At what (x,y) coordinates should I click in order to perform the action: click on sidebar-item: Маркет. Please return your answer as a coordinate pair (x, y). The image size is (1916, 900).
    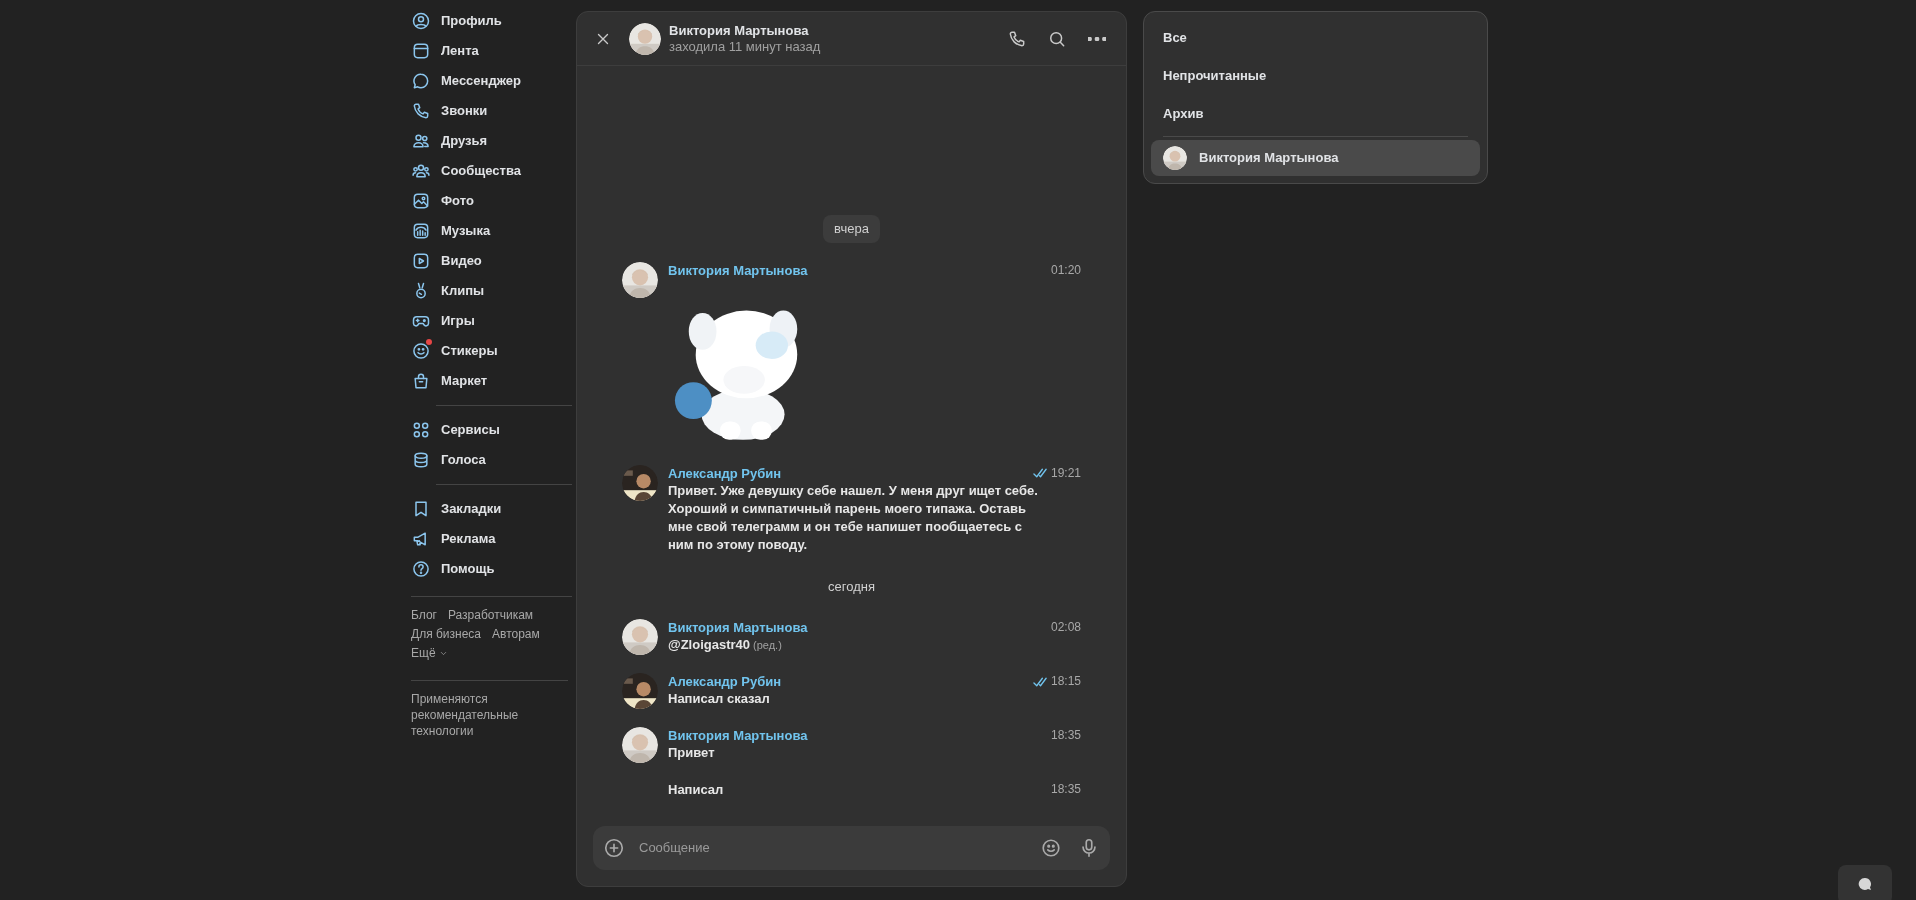
    Looking at the image, I should click on (493, 381).